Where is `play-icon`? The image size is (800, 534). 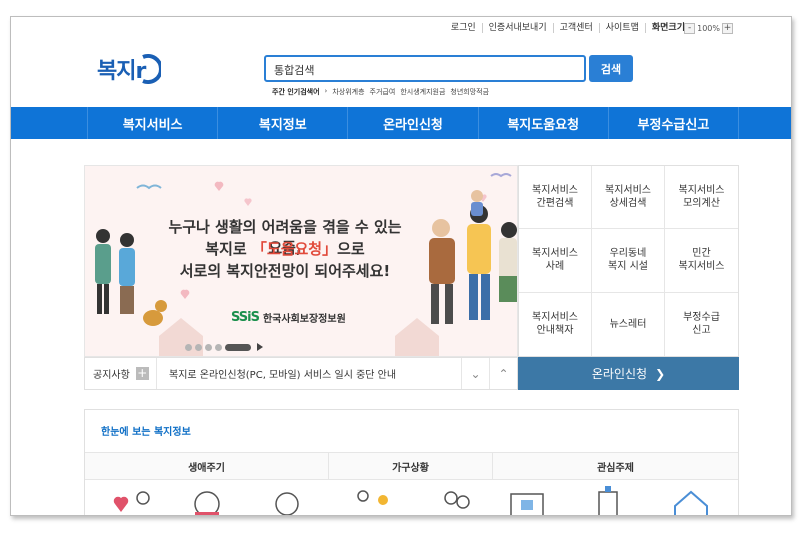
play-icon is located at coordinates (260, 347).